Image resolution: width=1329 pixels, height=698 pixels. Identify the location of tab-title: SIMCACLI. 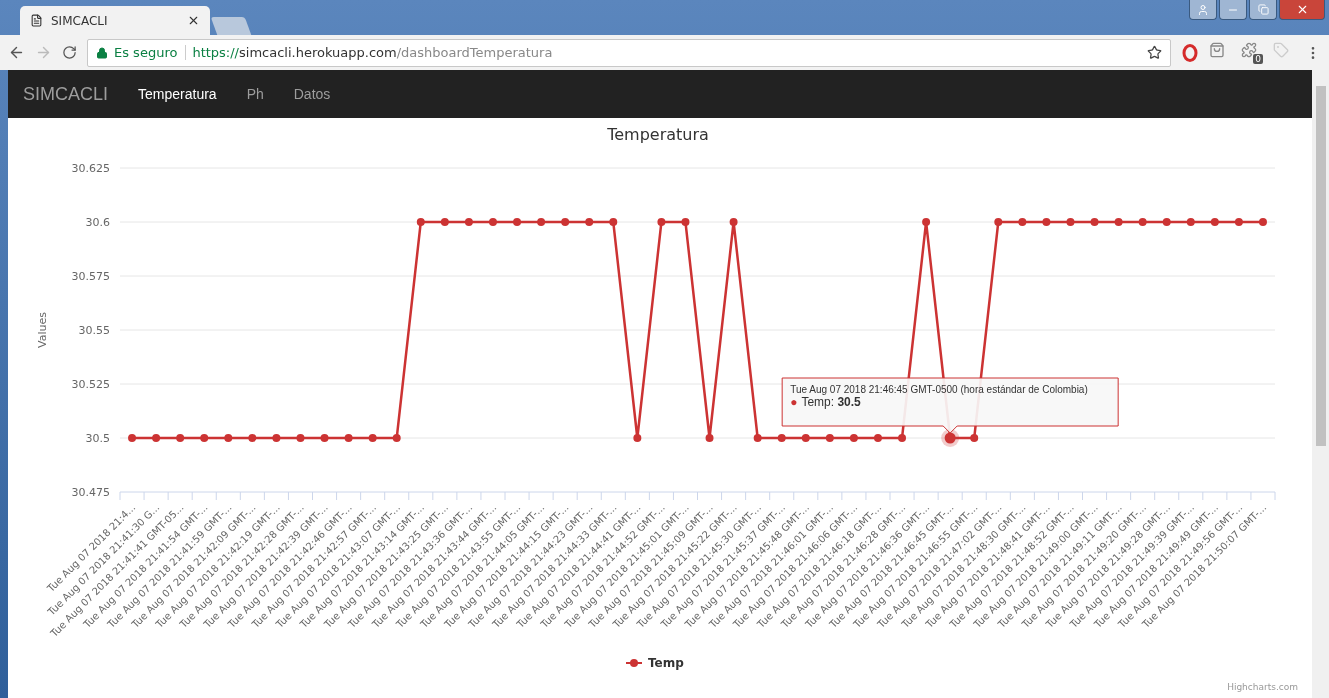
(80, 20).